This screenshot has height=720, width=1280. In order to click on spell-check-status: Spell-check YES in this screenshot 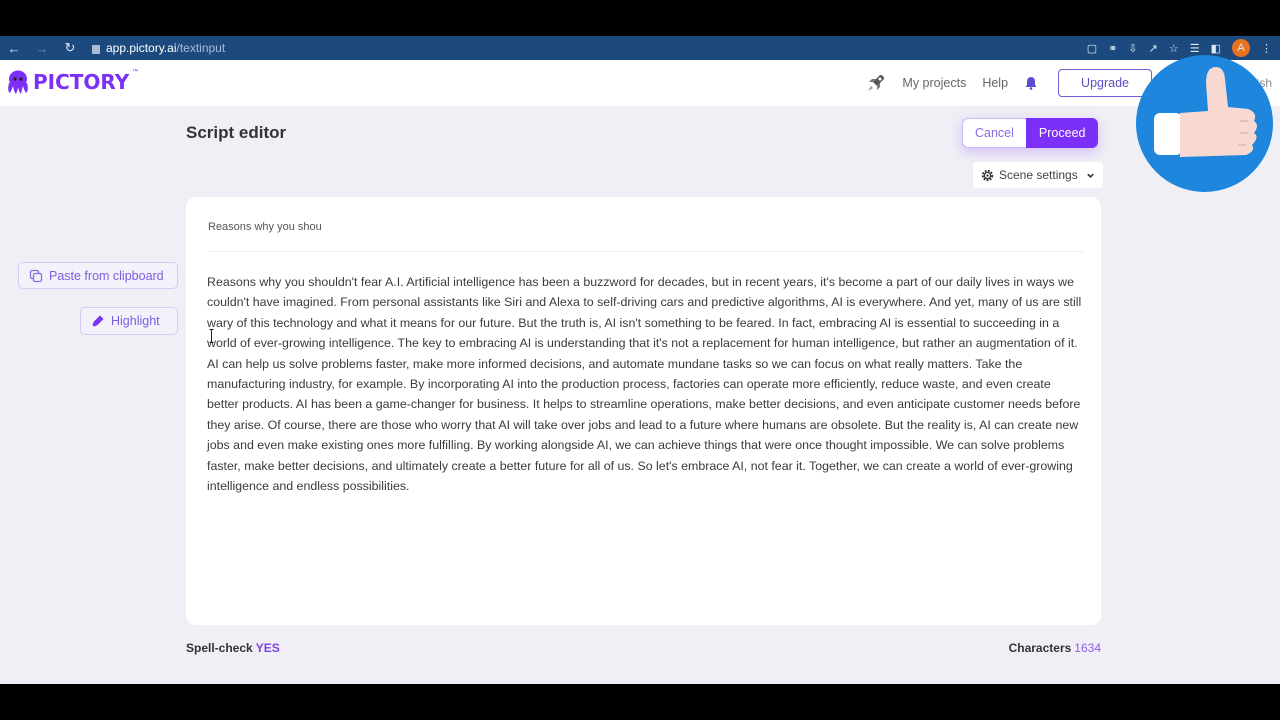, I will do `click(233, 648)`.